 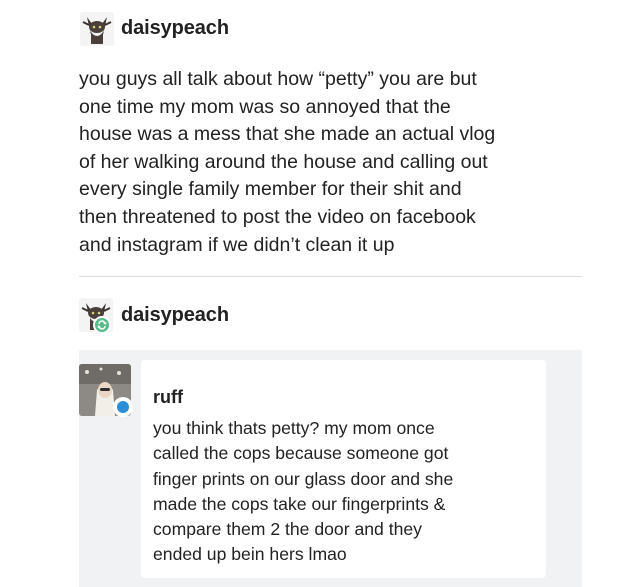 I want to click on quoted-body-line: made the cops take our fingerprints &, so click(x=299, y=503).